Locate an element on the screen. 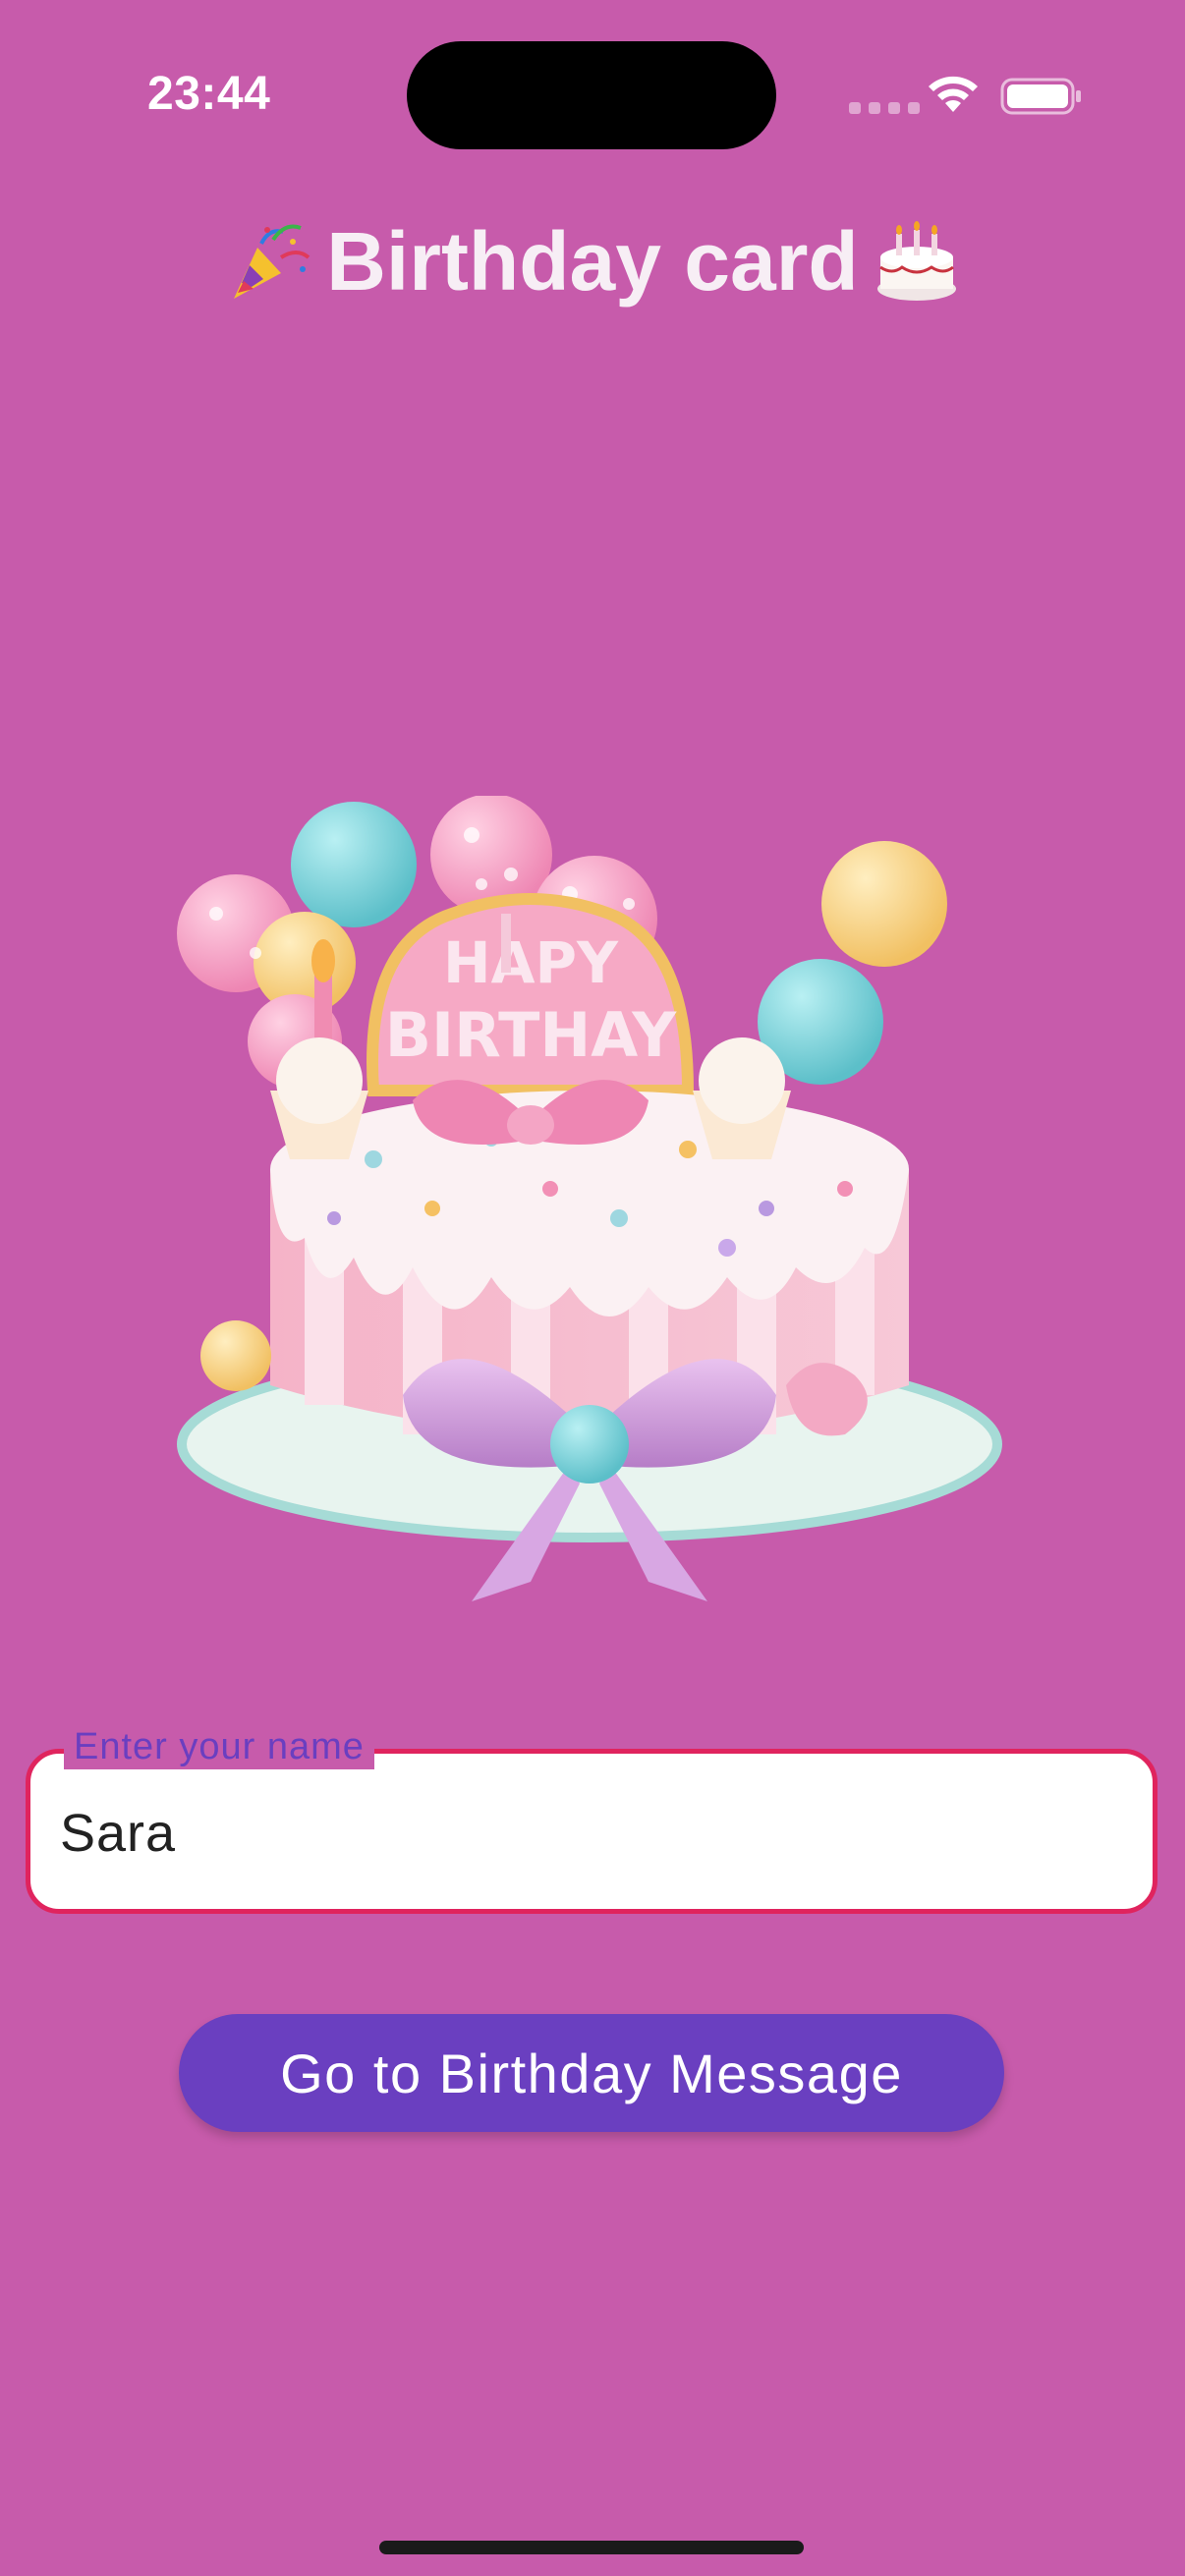  page-title: Birthday card is located at coordinates (592, 261).